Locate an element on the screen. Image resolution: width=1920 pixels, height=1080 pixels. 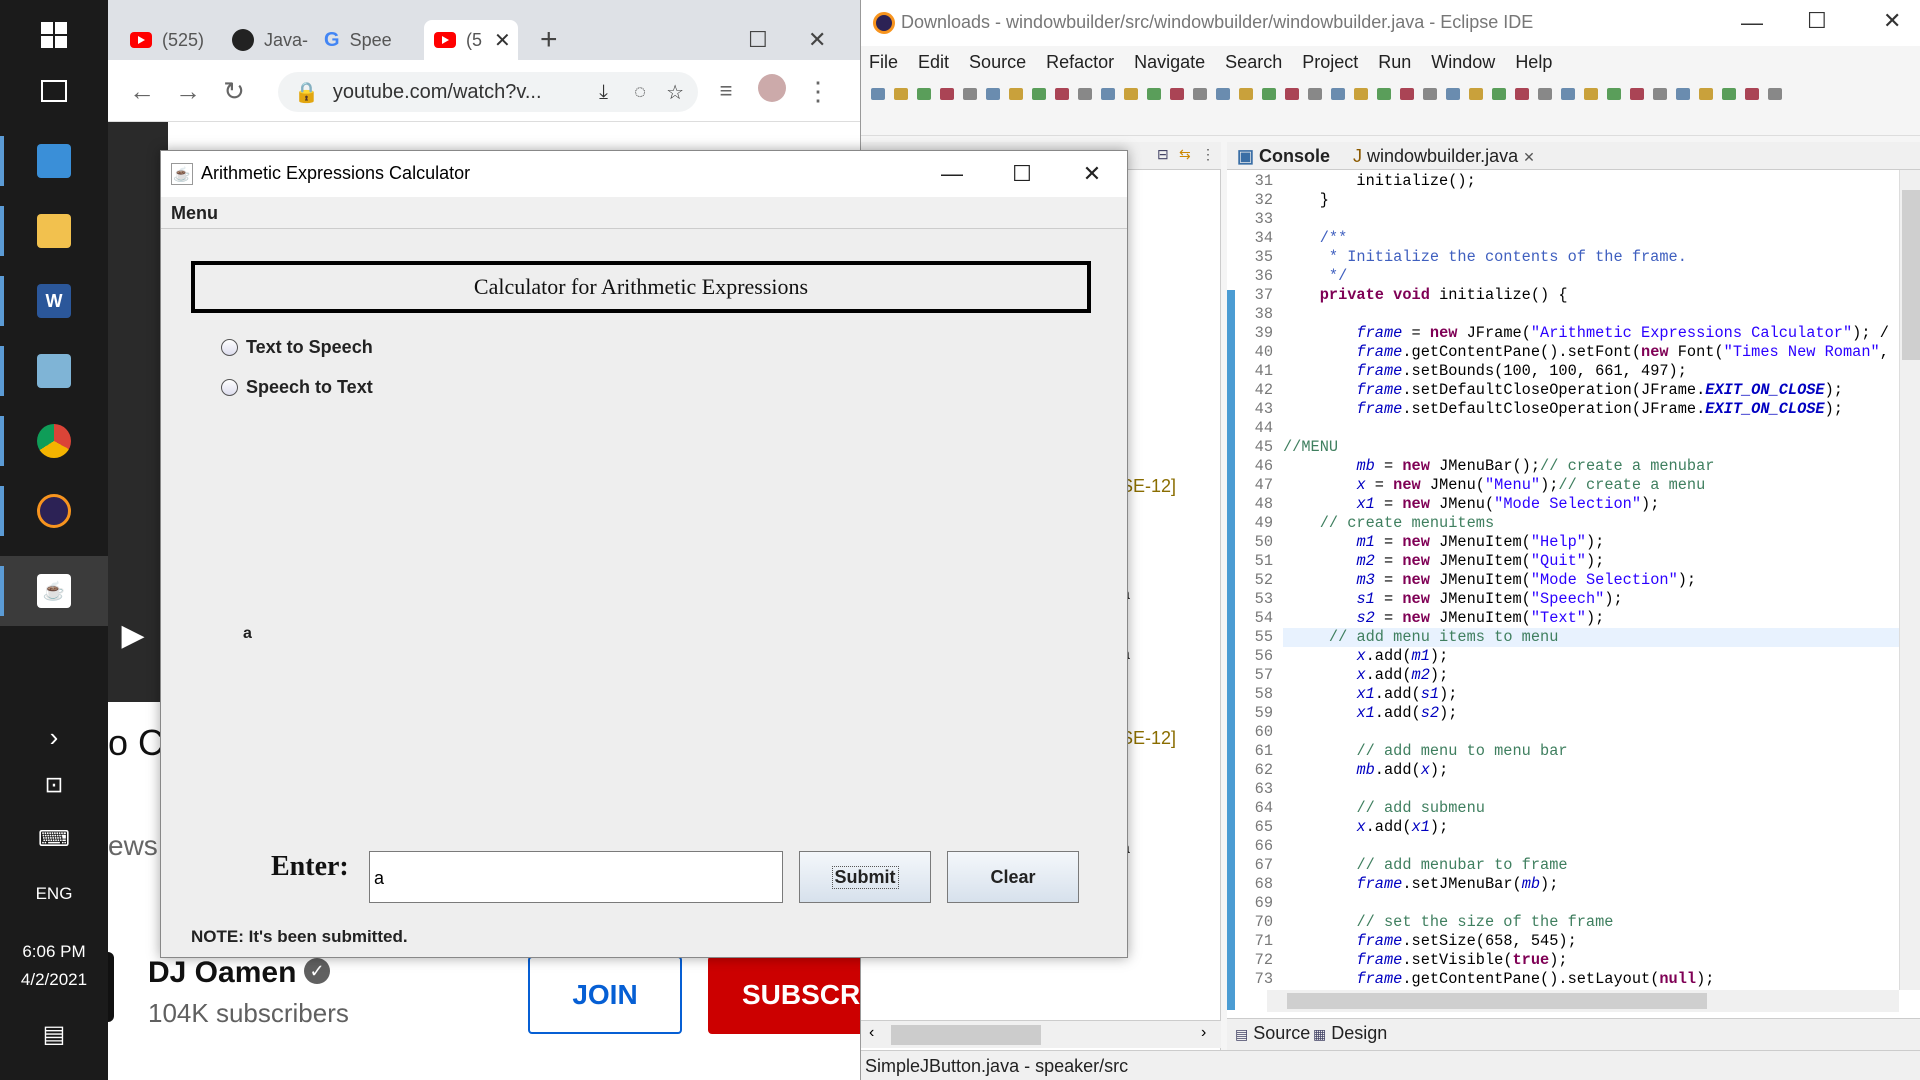
submit-button: Submit is located at coordinates (865, 877).